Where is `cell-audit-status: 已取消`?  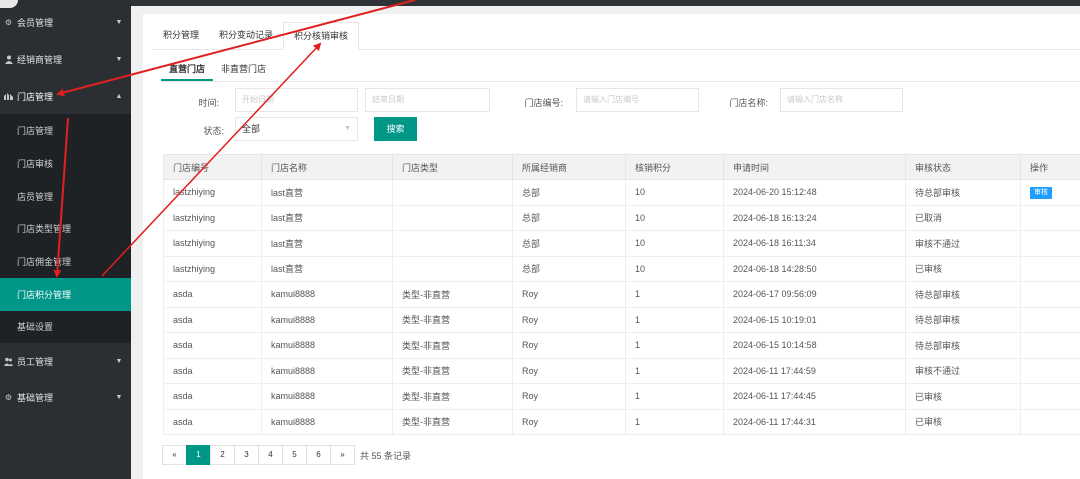
cell-audit-status: 已取消 is located at coordinates (963, 217).